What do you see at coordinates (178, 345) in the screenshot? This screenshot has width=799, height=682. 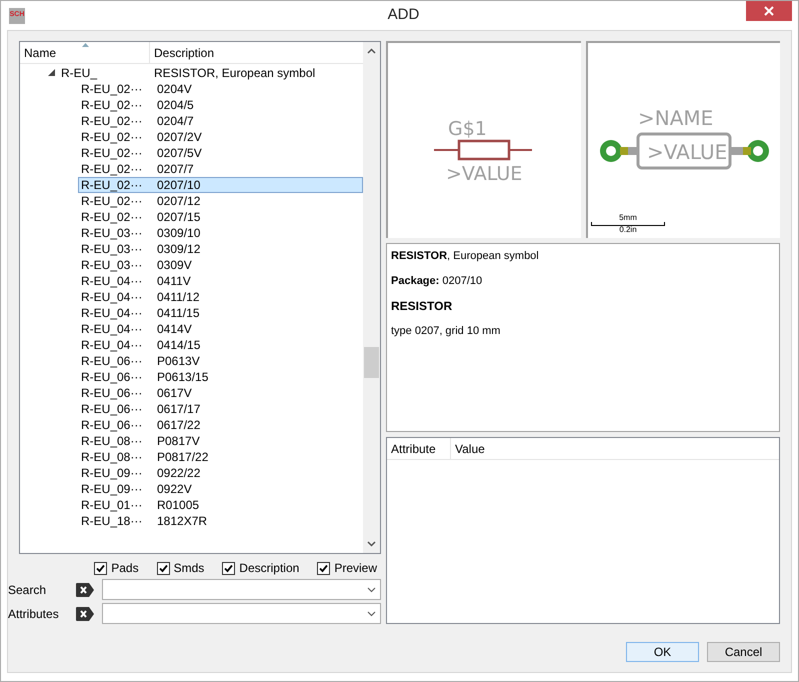 I see `tree-item-description: 0414/15` at bounding box center [178, 345].